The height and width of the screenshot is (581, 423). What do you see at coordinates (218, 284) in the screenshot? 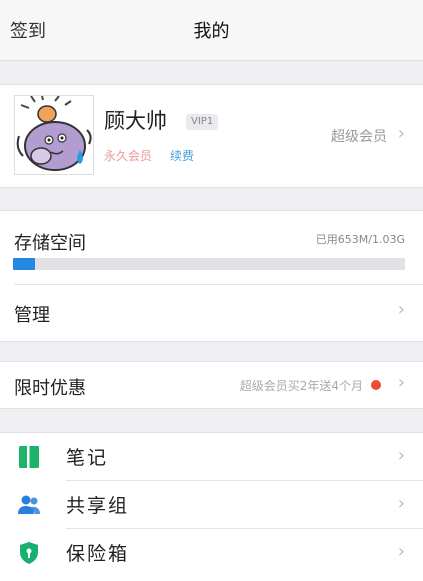
I see `divider` at bounding box center [218, 284].